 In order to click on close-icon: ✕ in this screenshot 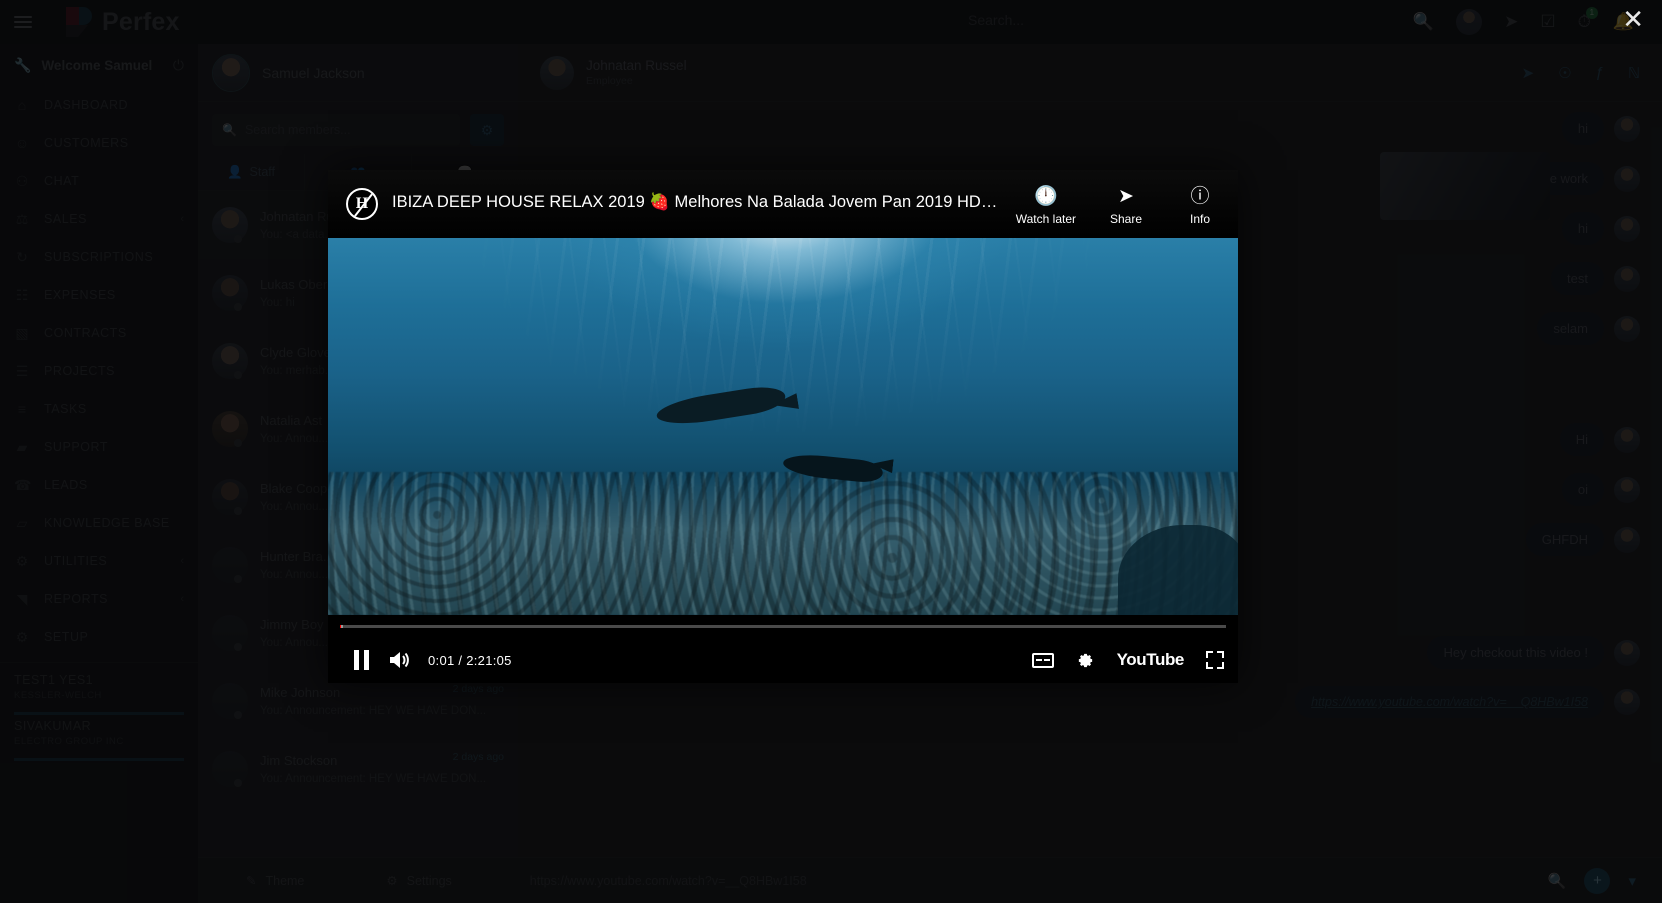, I will do `click(1633, 19)`.